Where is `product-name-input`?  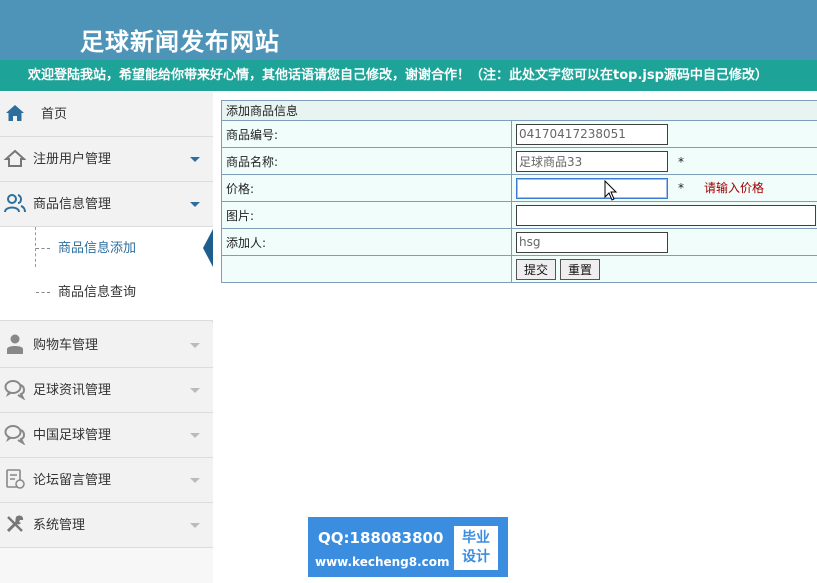
product-name-input is located at coordinates (592, 161).